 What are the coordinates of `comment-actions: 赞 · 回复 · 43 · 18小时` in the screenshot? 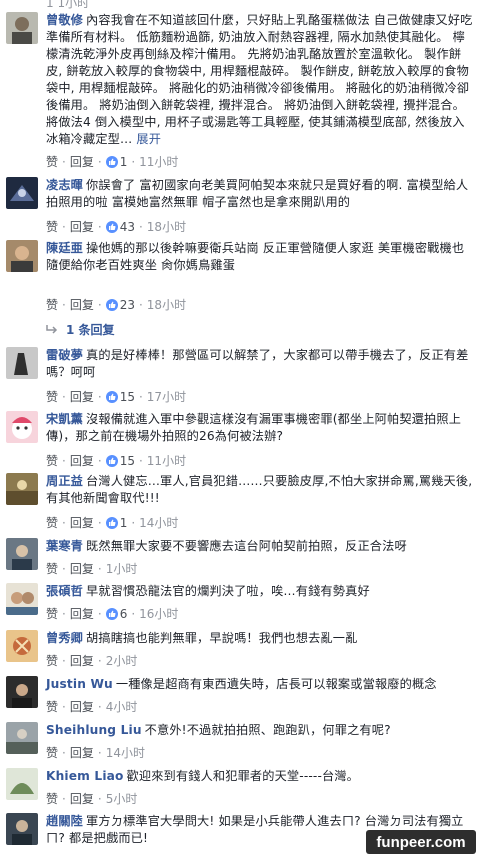 It's located at (116, 227).